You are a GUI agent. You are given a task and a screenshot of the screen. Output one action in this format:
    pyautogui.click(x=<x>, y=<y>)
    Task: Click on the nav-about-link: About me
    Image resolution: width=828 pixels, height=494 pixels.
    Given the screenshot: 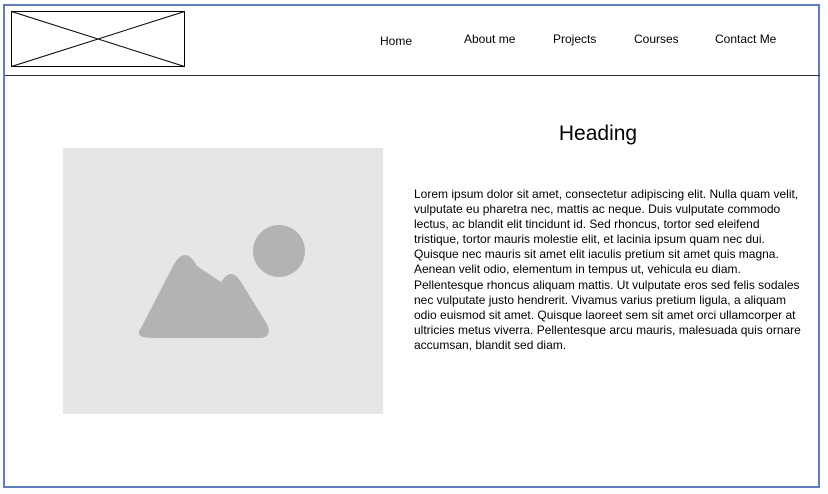 What is the action you would take?
    pyautogui.click(x=489, y=39)
    